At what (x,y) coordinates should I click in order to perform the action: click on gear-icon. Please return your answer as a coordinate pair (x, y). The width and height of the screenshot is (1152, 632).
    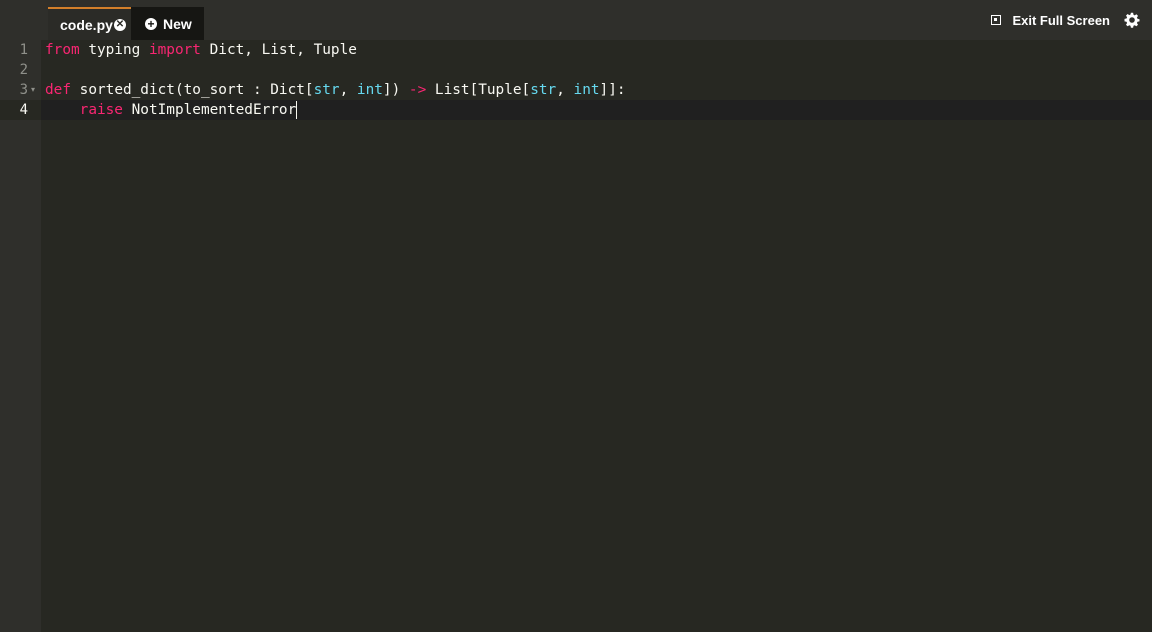
    Looking at the image, I should click on (1132, 20).